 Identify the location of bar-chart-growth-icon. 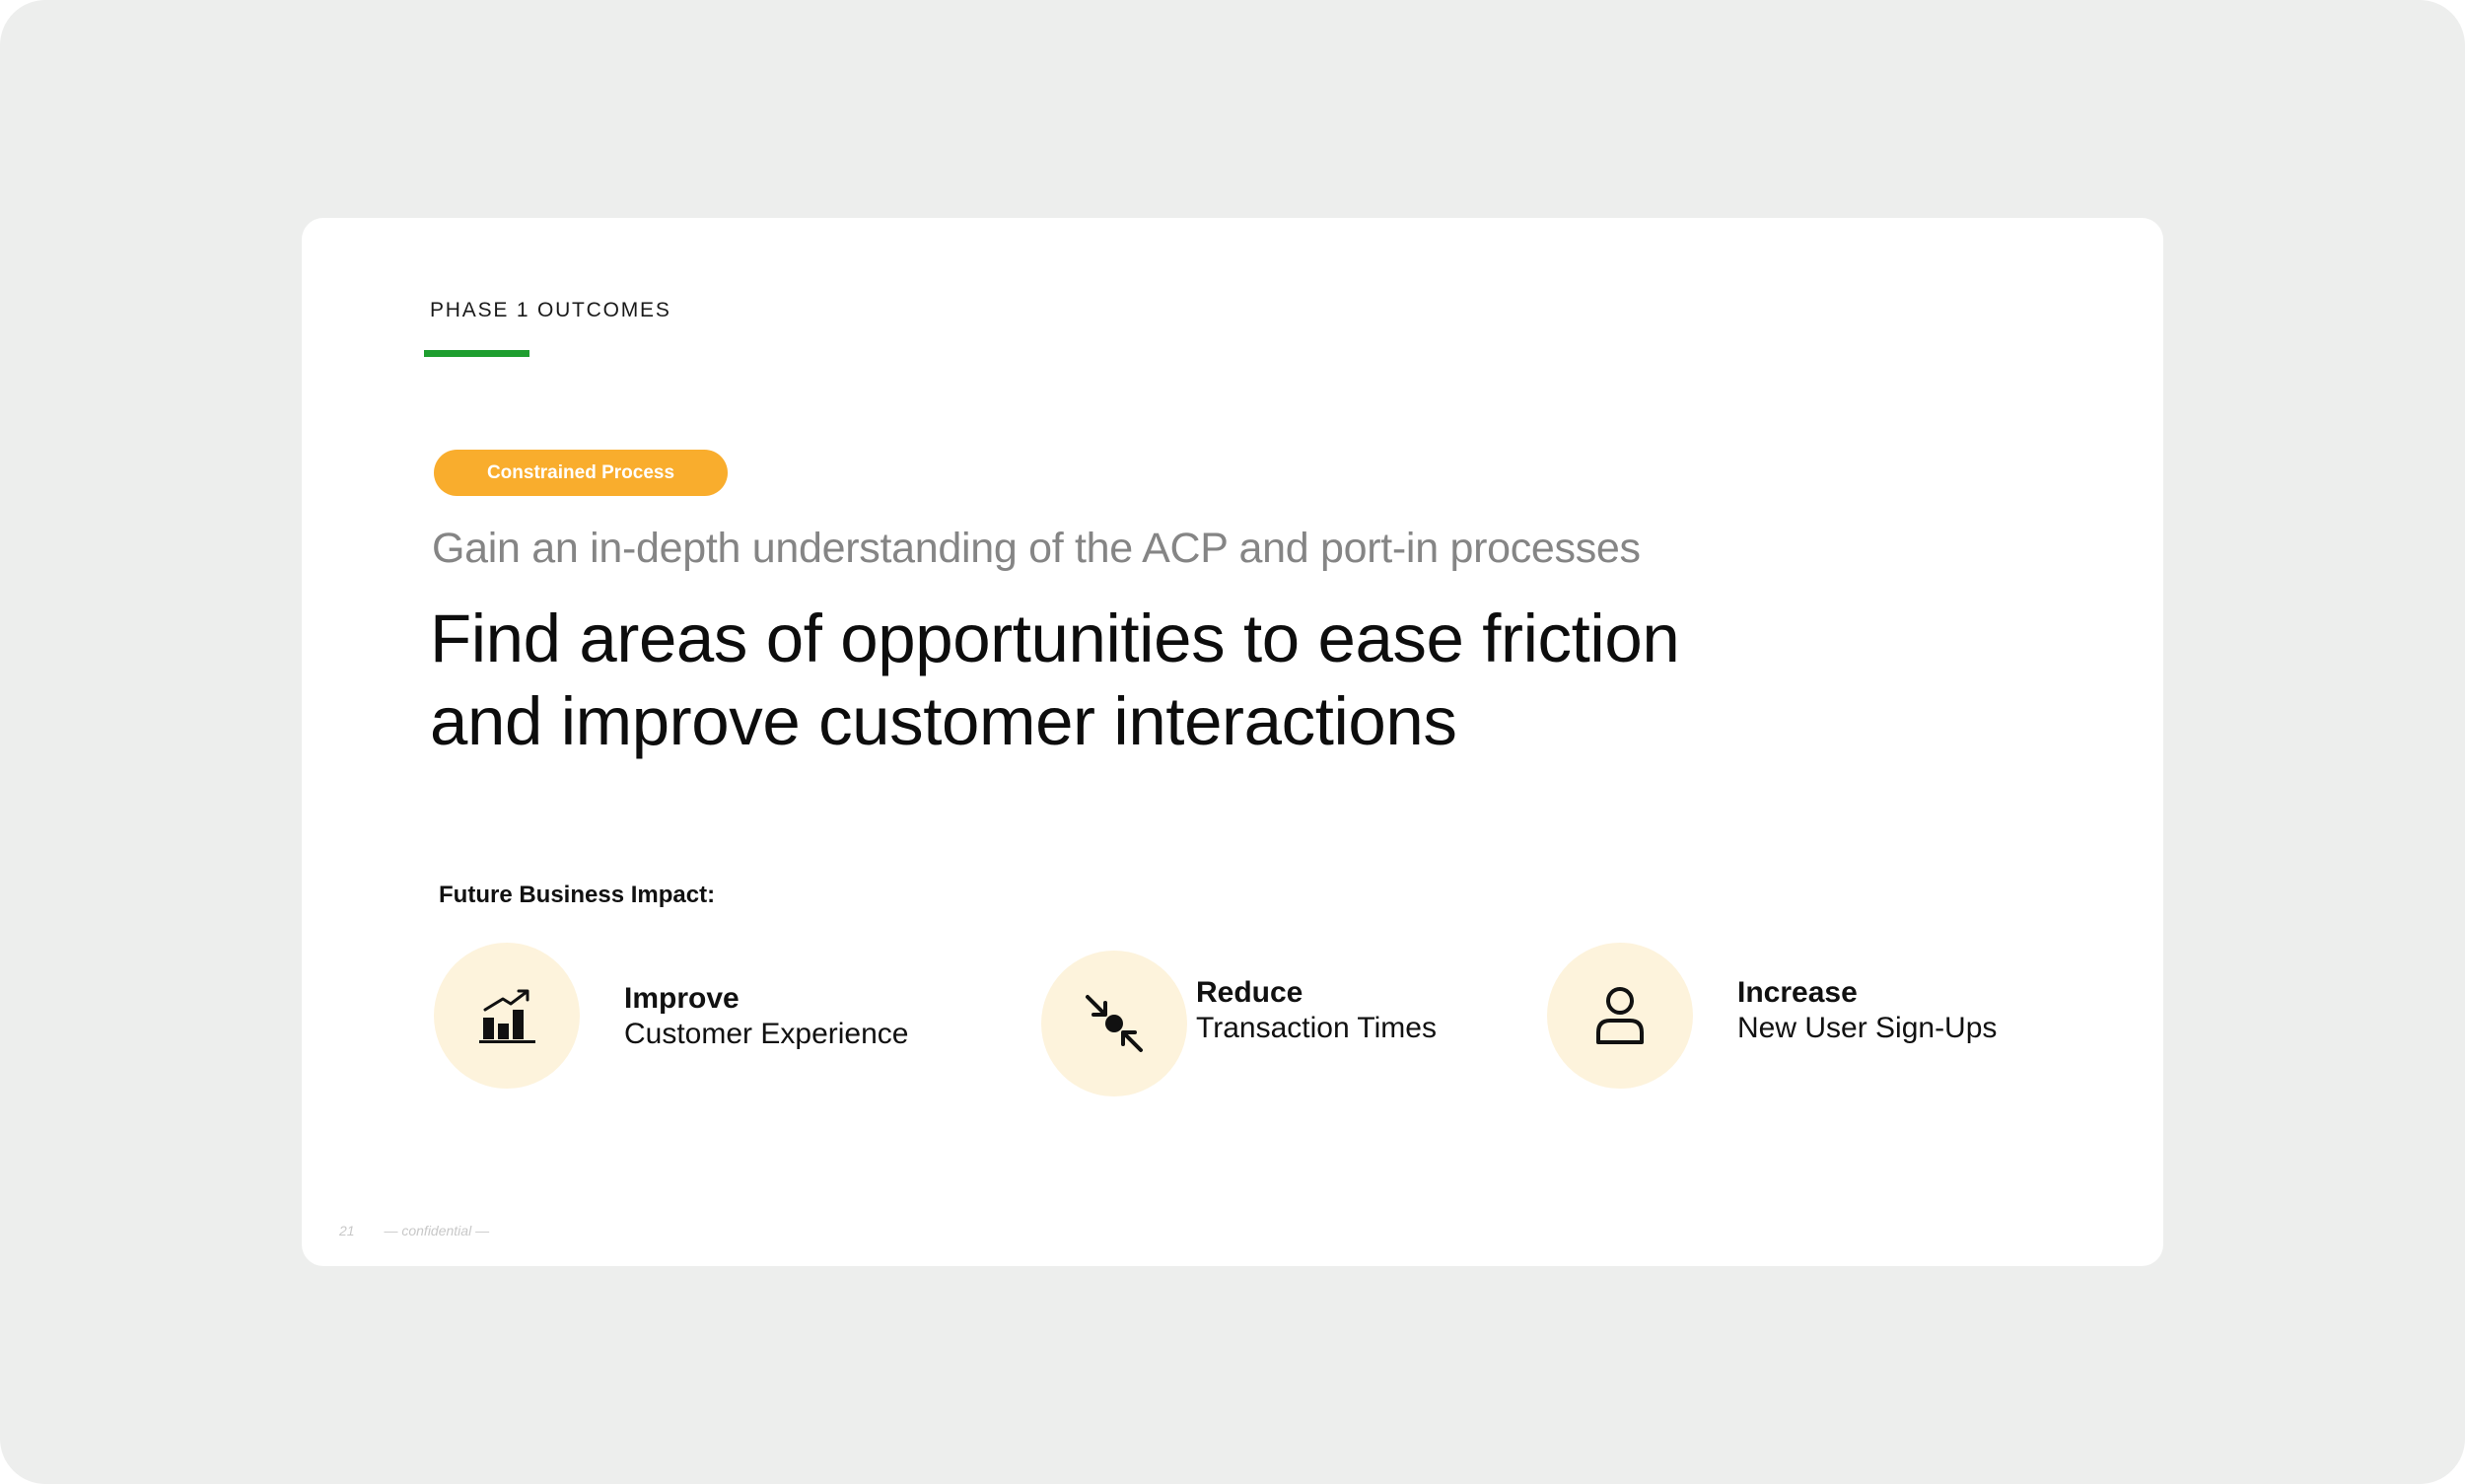
(507, 1016).